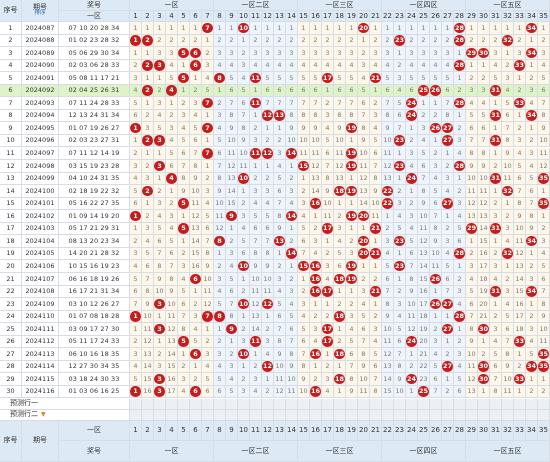 The width and height of the screenshot is (550, 462). What do you see at coordinates (243, 165) in the screenshot?
I see `miss-count: 11` at bounding box center [243, 165].